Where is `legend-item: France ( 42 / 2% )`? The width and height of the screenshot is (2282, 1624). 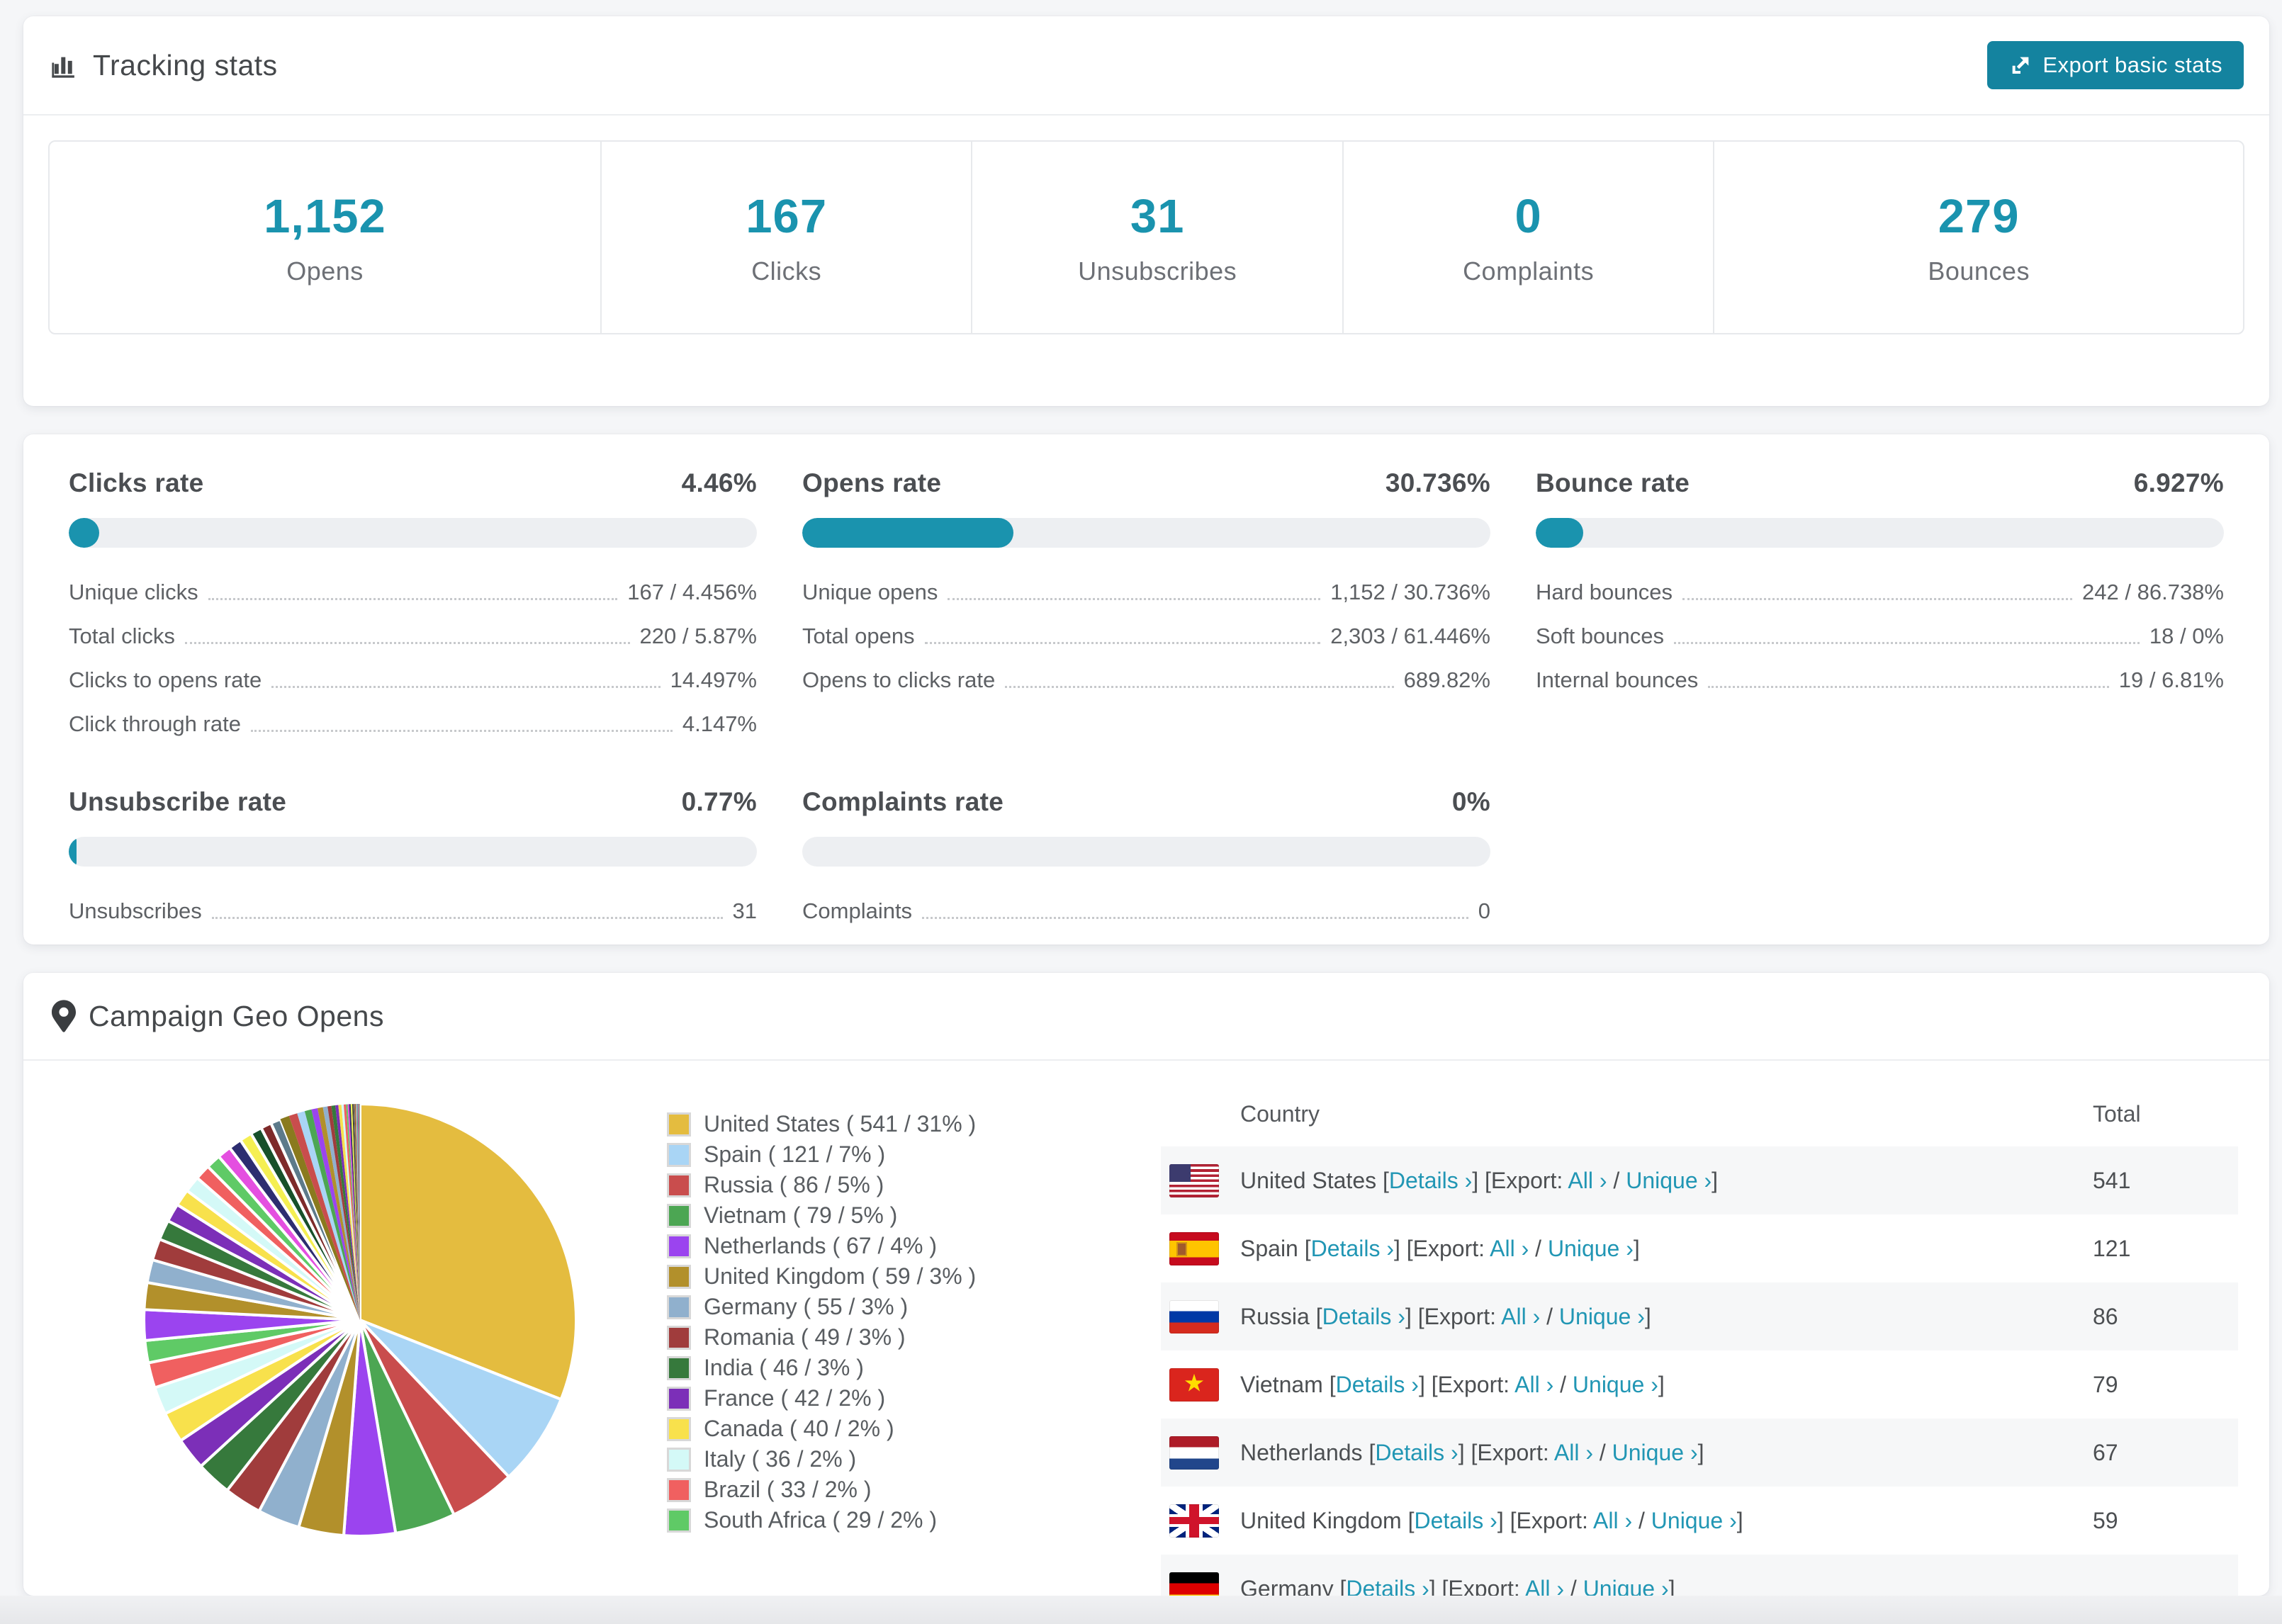
legend-item: France ( 42 / 2% ) is located at coordinates (821, 1398).